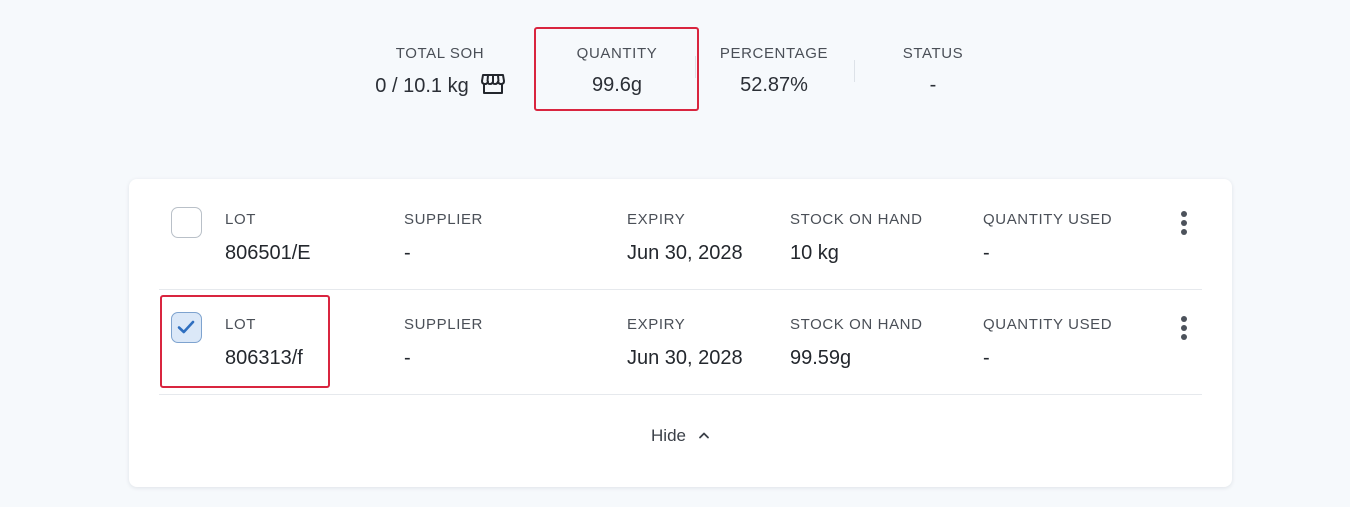 Image resolution: width=1350 pixels, height=507 pixels. What do you see at coordinates (774, 85) in the screenshot?
I see `stat-percentage-value: 52.87%` at bounding box center [774, 85].